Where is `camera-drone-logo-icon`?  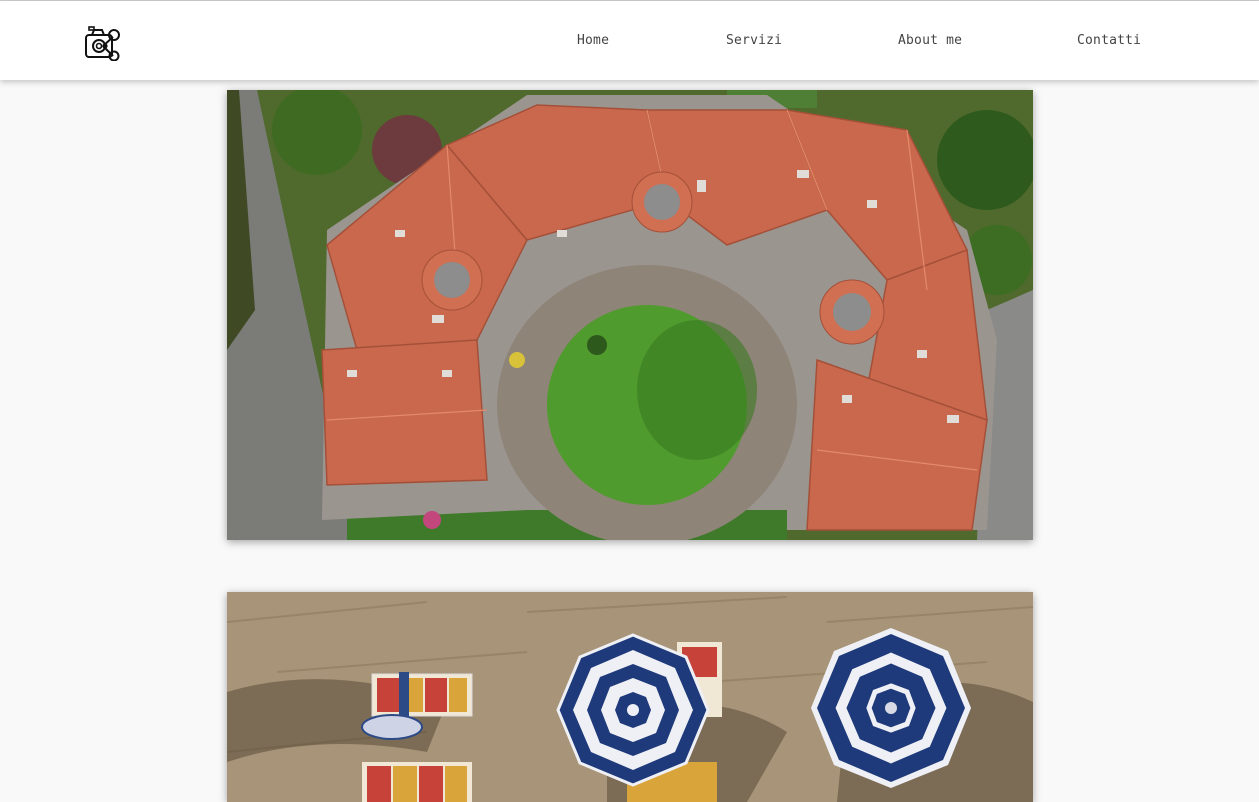
camera-drone-logo-icon is located at coordinates (102, 44).